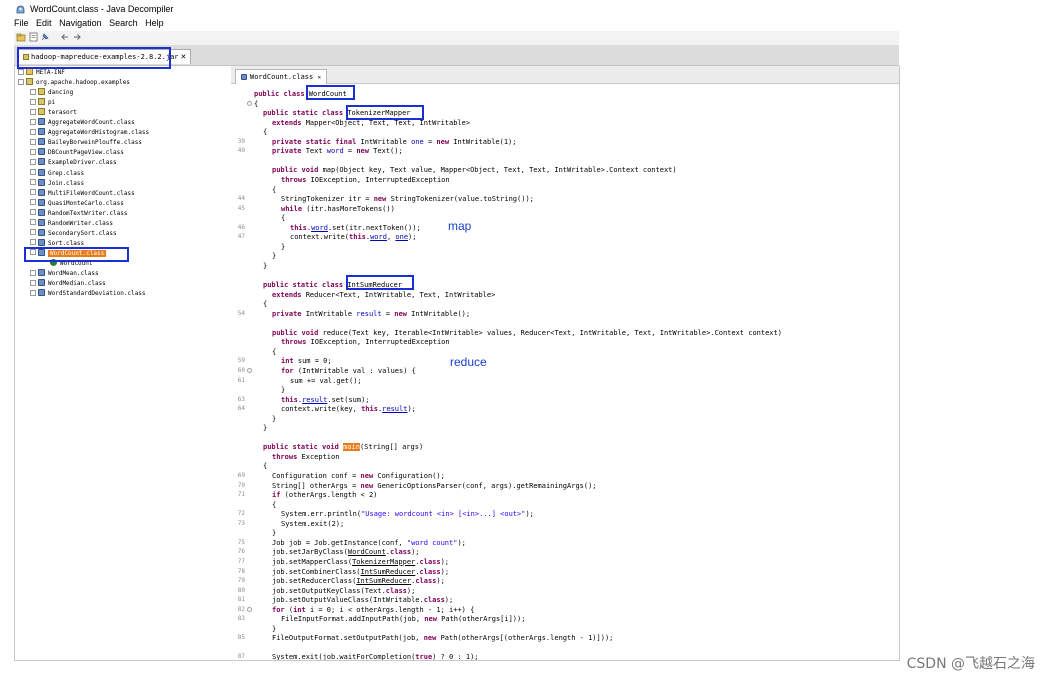  Describe the element at coordinates (21, 23) in the screenshot. I see `menu-file: File` at that location.